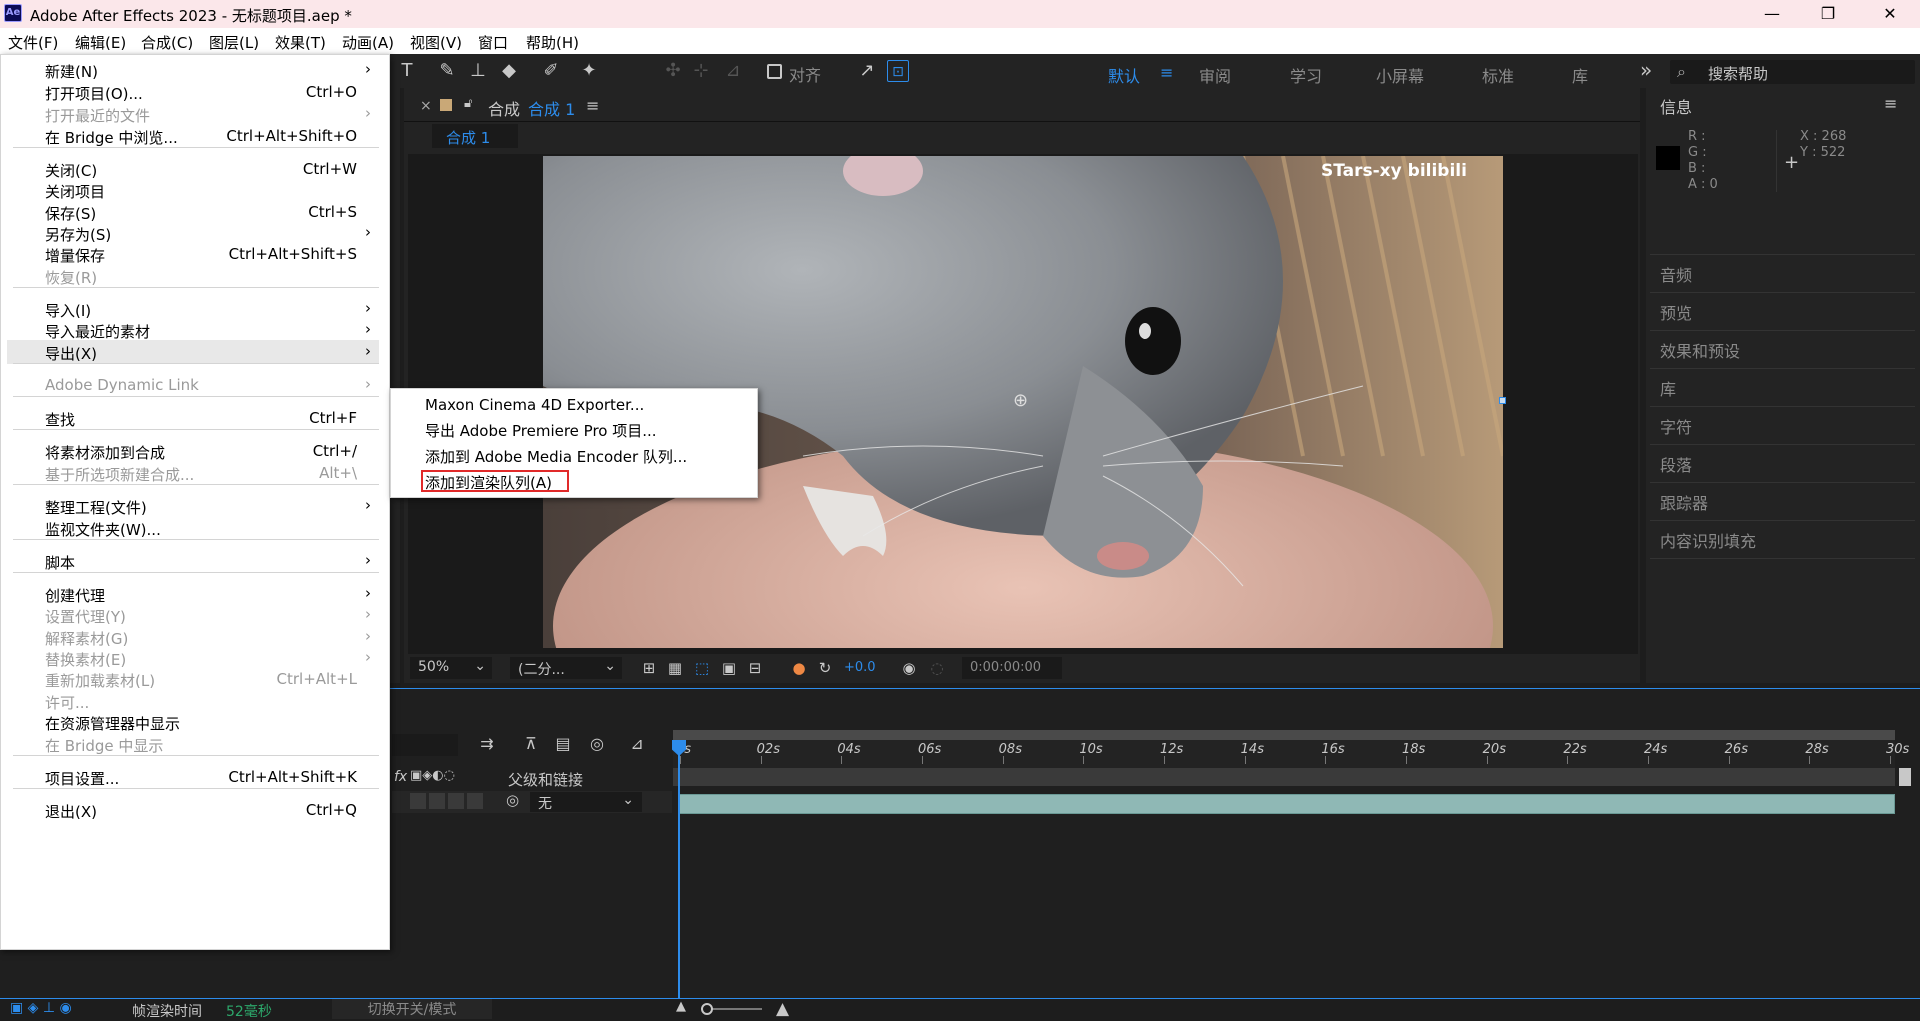  What do you see at coordinates (493, 42) in the screenshot?
I see `menu-window: 窗口` at bounding box center [493, 42].